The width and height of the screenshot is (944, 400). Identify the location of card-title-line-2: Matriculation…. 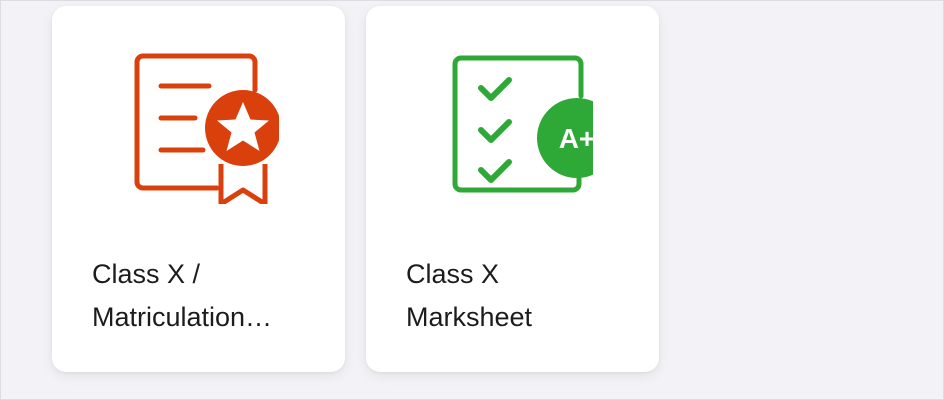
(182, 317).